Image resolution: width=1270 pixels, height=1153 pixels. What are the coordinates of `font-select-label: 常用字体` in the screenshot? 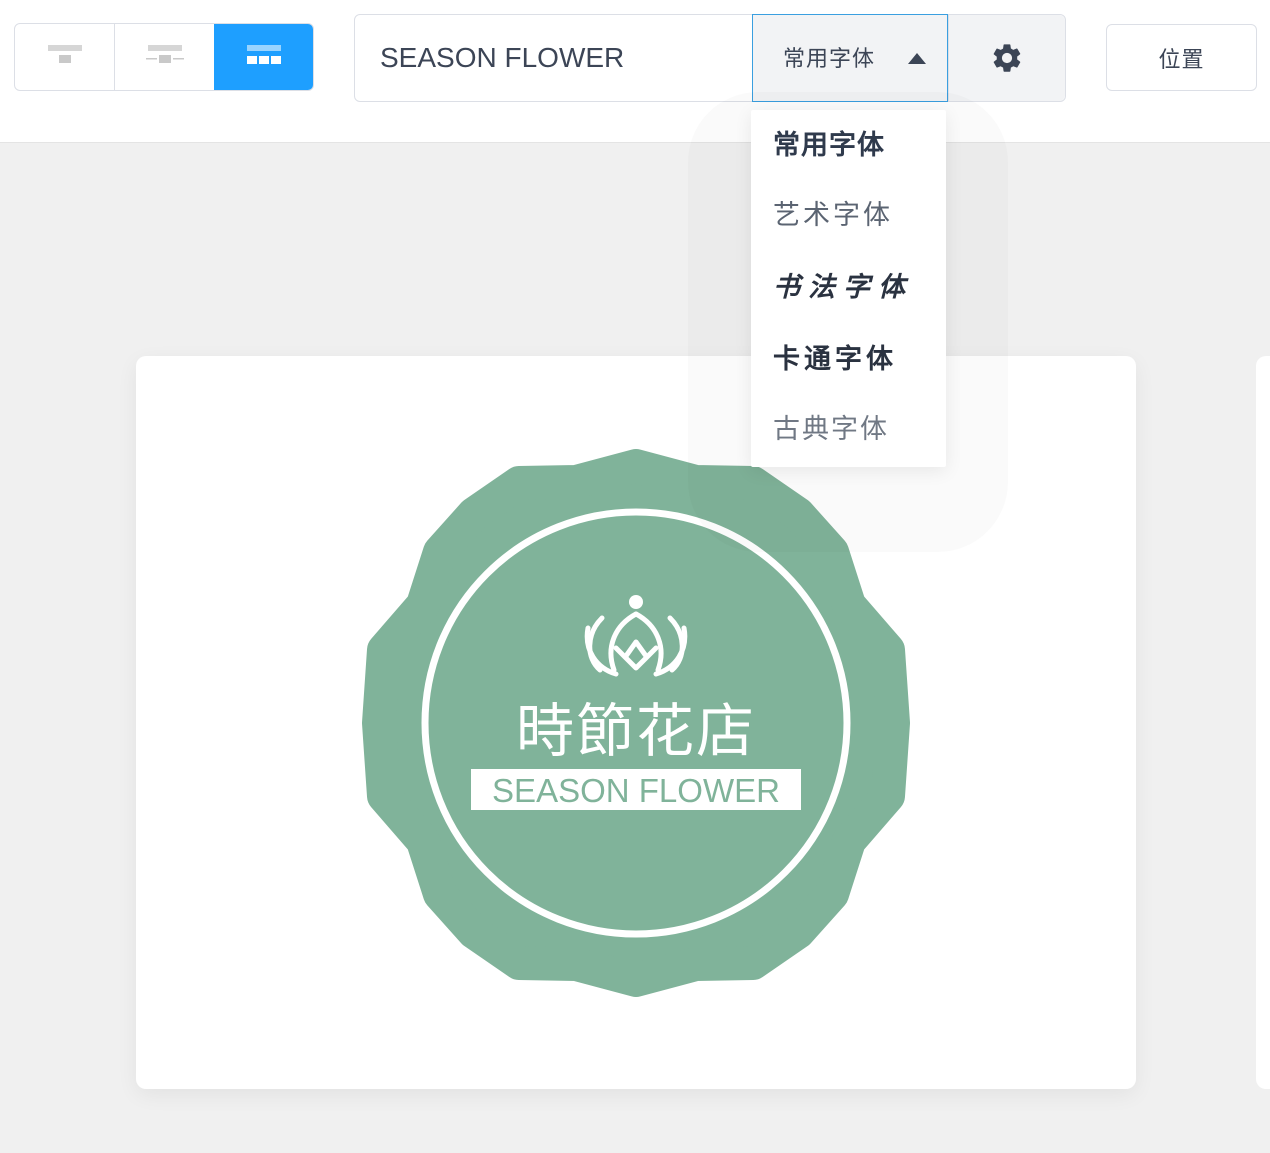 It's located at (829, 59).